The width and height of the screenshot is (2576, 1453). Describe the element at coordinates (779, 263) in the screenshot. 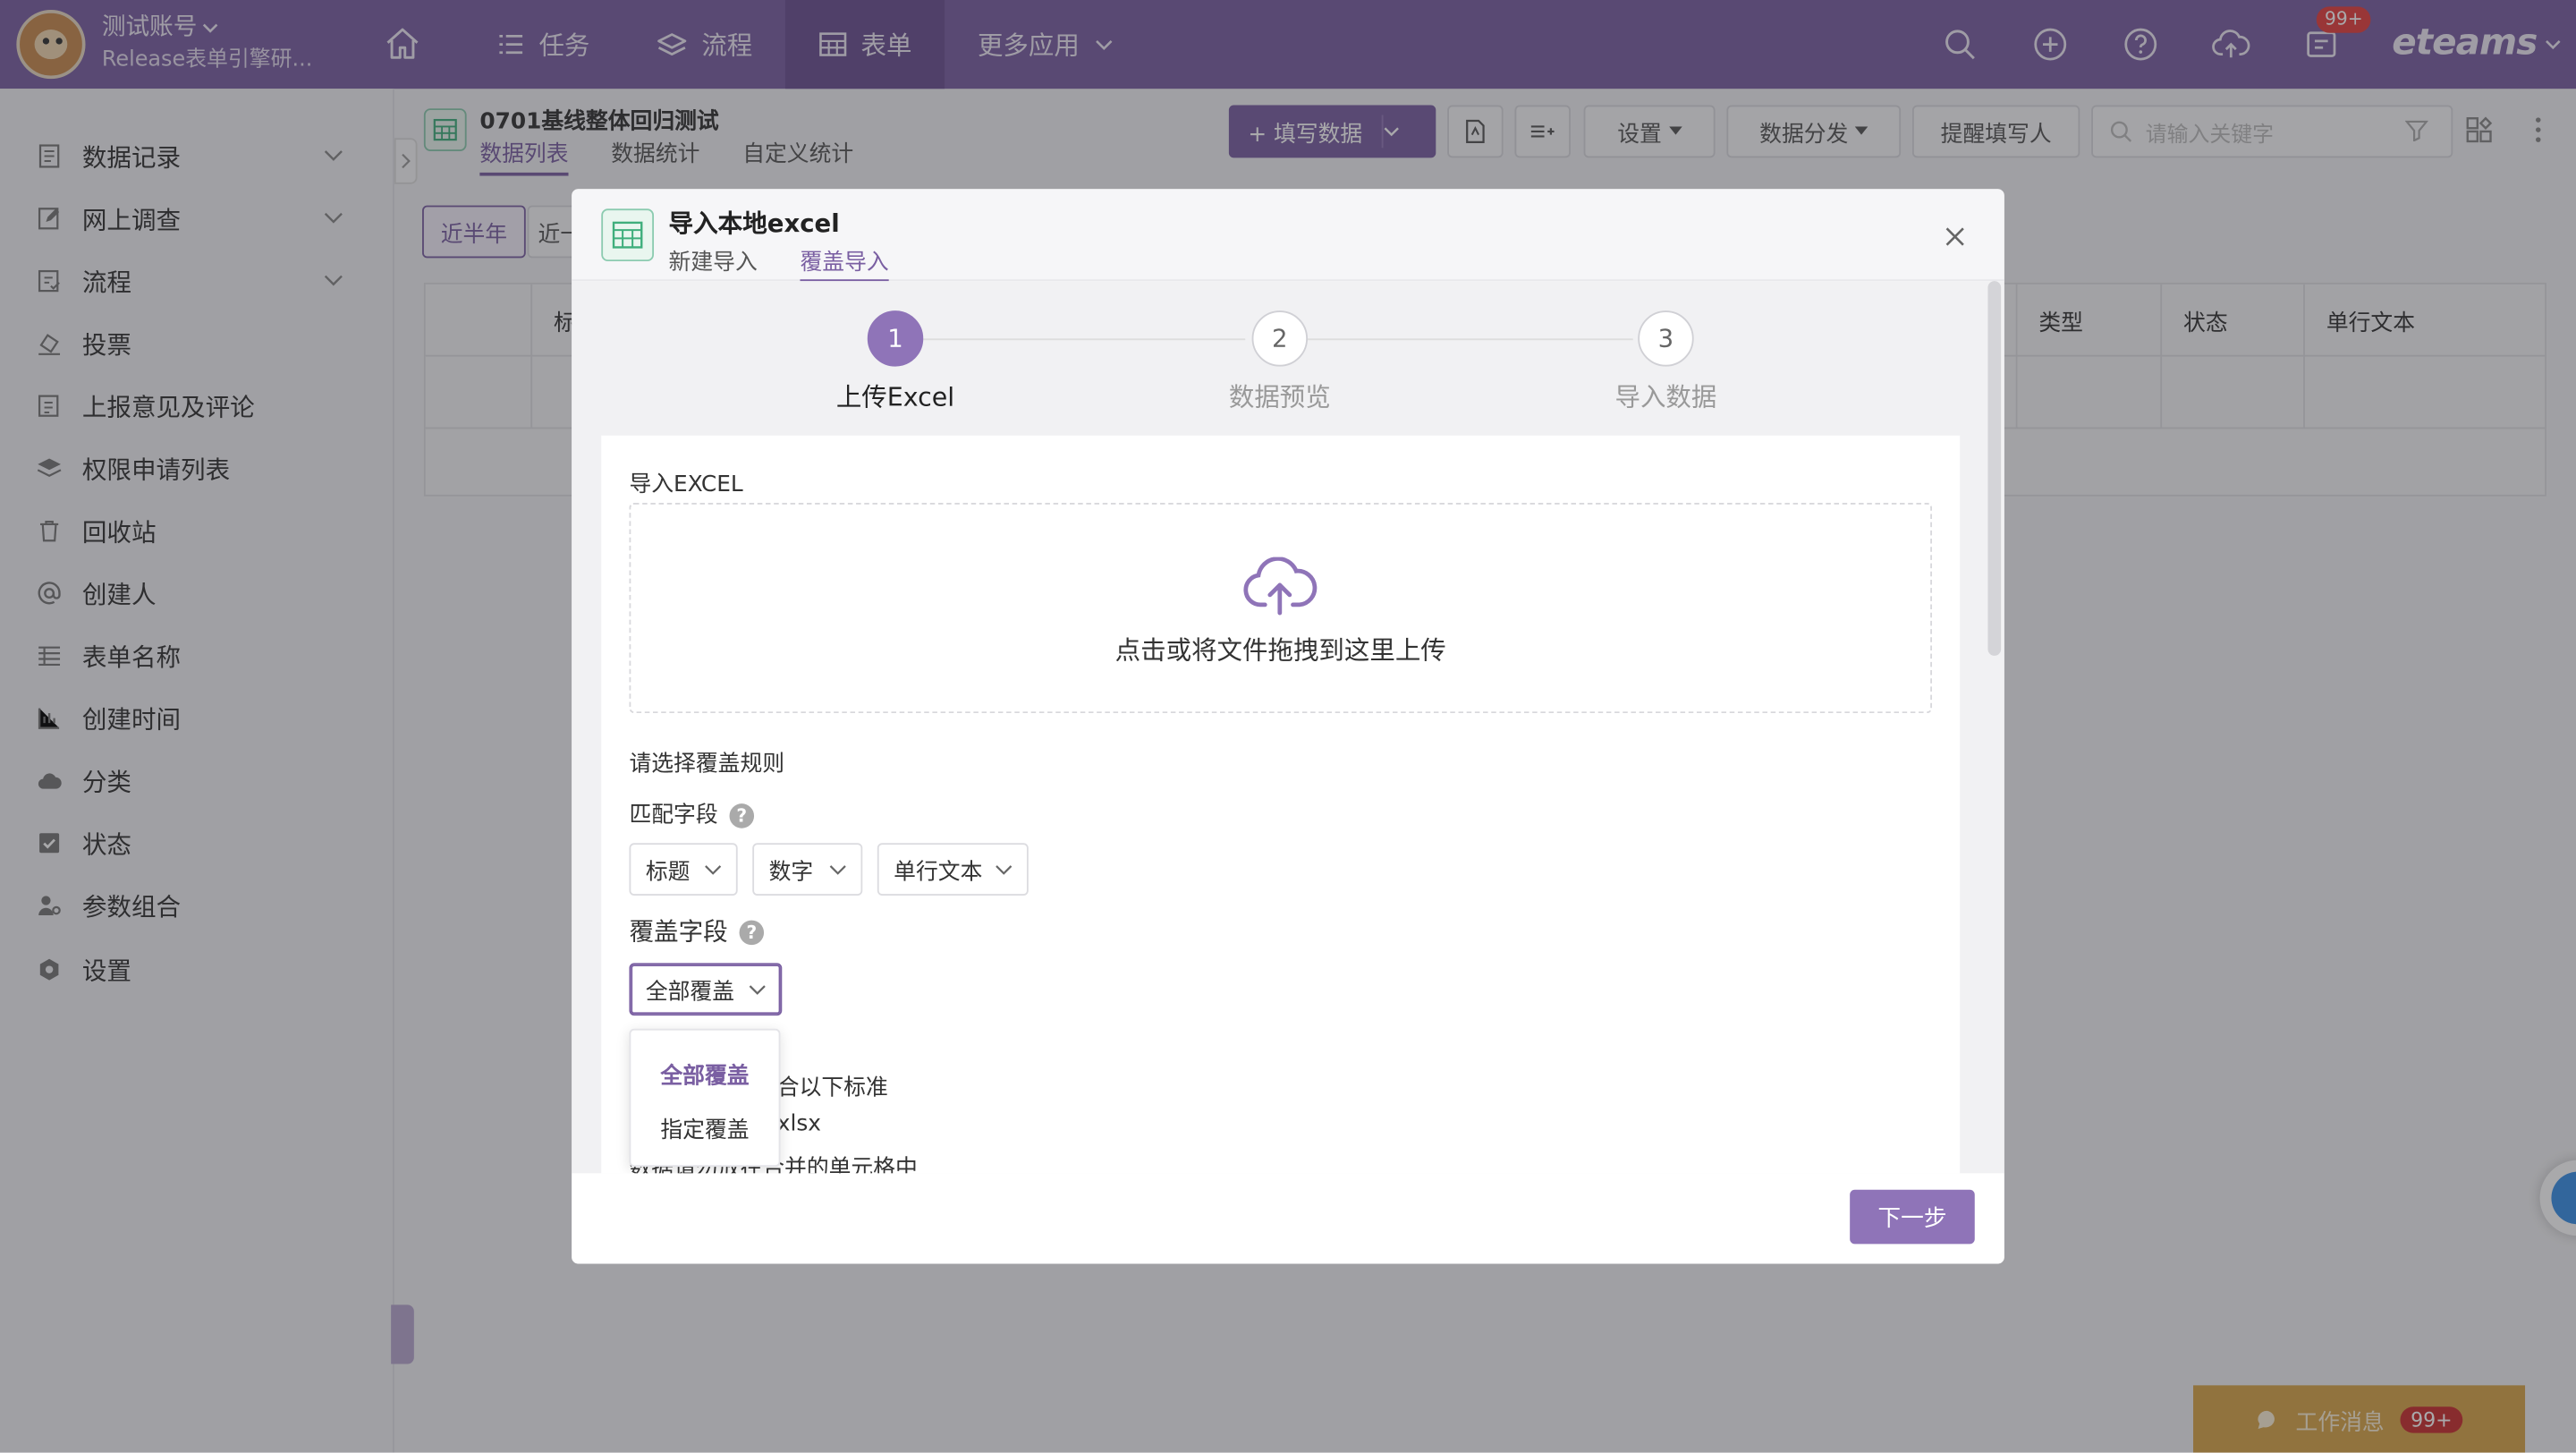

I see `modal-tabs: 新建导入 覆盖导入` at that location.